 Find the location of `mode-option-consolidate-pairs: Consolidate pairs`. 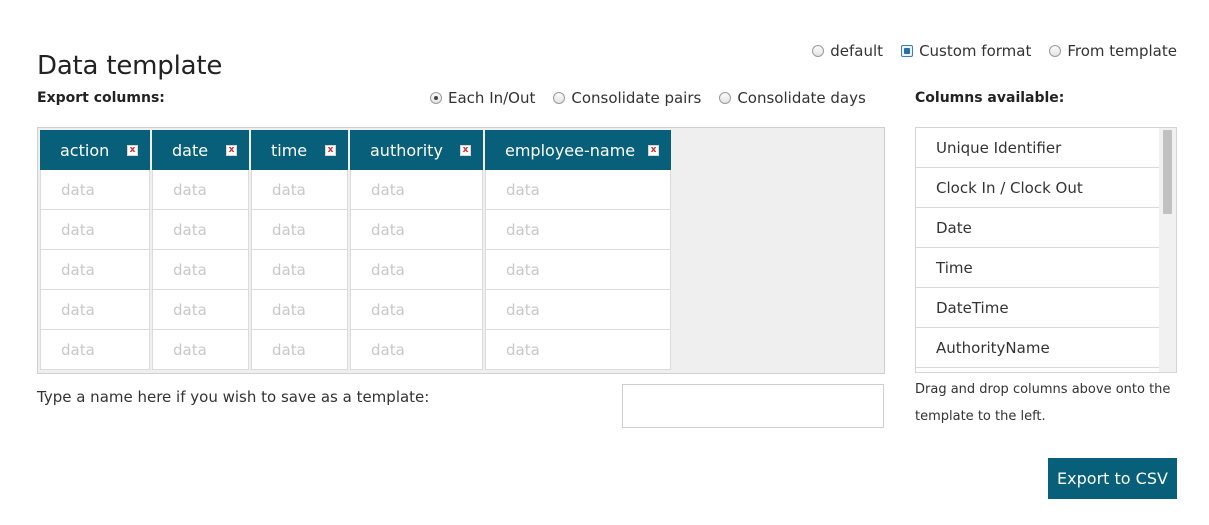

mode-option-consolidate-pairs: Consolidate pairs is located at coordinates (627, 98).